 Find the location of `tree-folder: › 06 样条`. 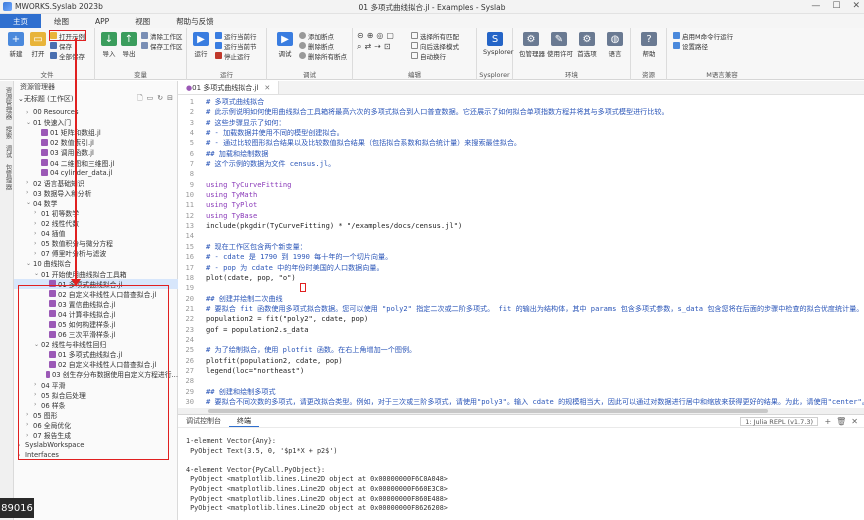

tree-folder: › 06 样条 is located at coordinates (96, 405).